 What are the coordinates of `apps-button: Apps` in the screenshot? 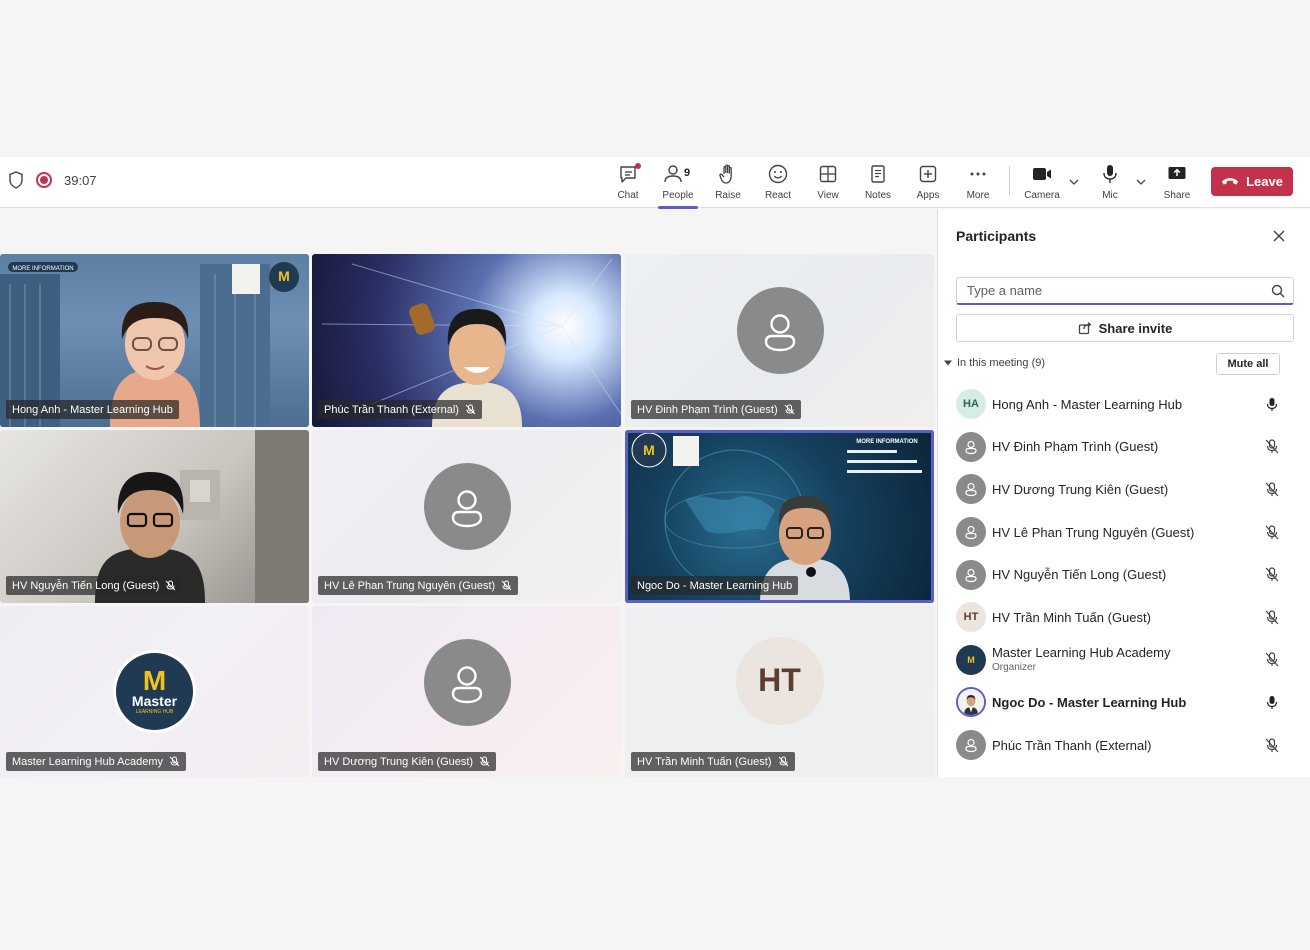 It's located at (928, 184).